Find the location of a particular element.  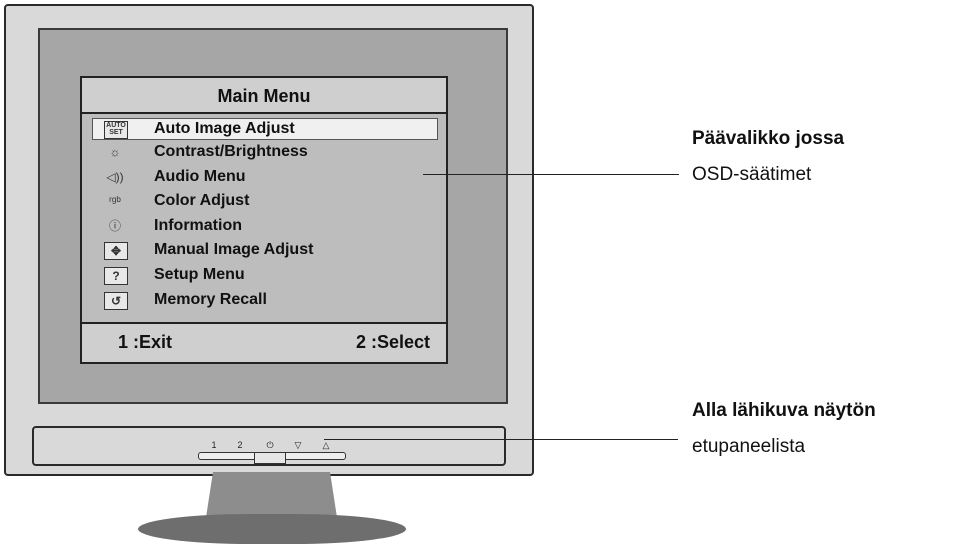

menu-item-setup-menu: ? Setup Menu is located at coordinates (264, 275).